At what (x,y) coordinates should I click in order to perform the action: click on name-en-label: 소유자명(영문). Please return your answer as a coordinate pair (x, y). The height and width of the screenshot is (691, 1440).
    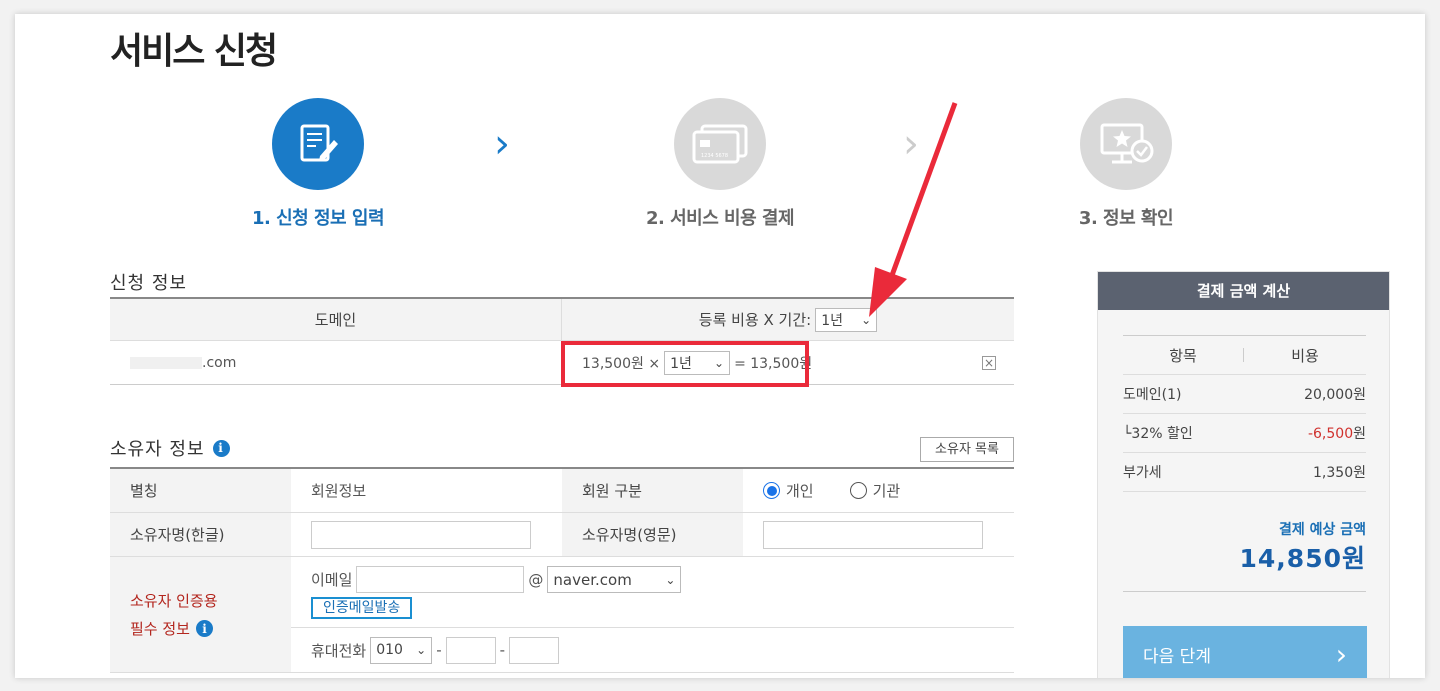
    Looking at the image, I should click on (652, 534).